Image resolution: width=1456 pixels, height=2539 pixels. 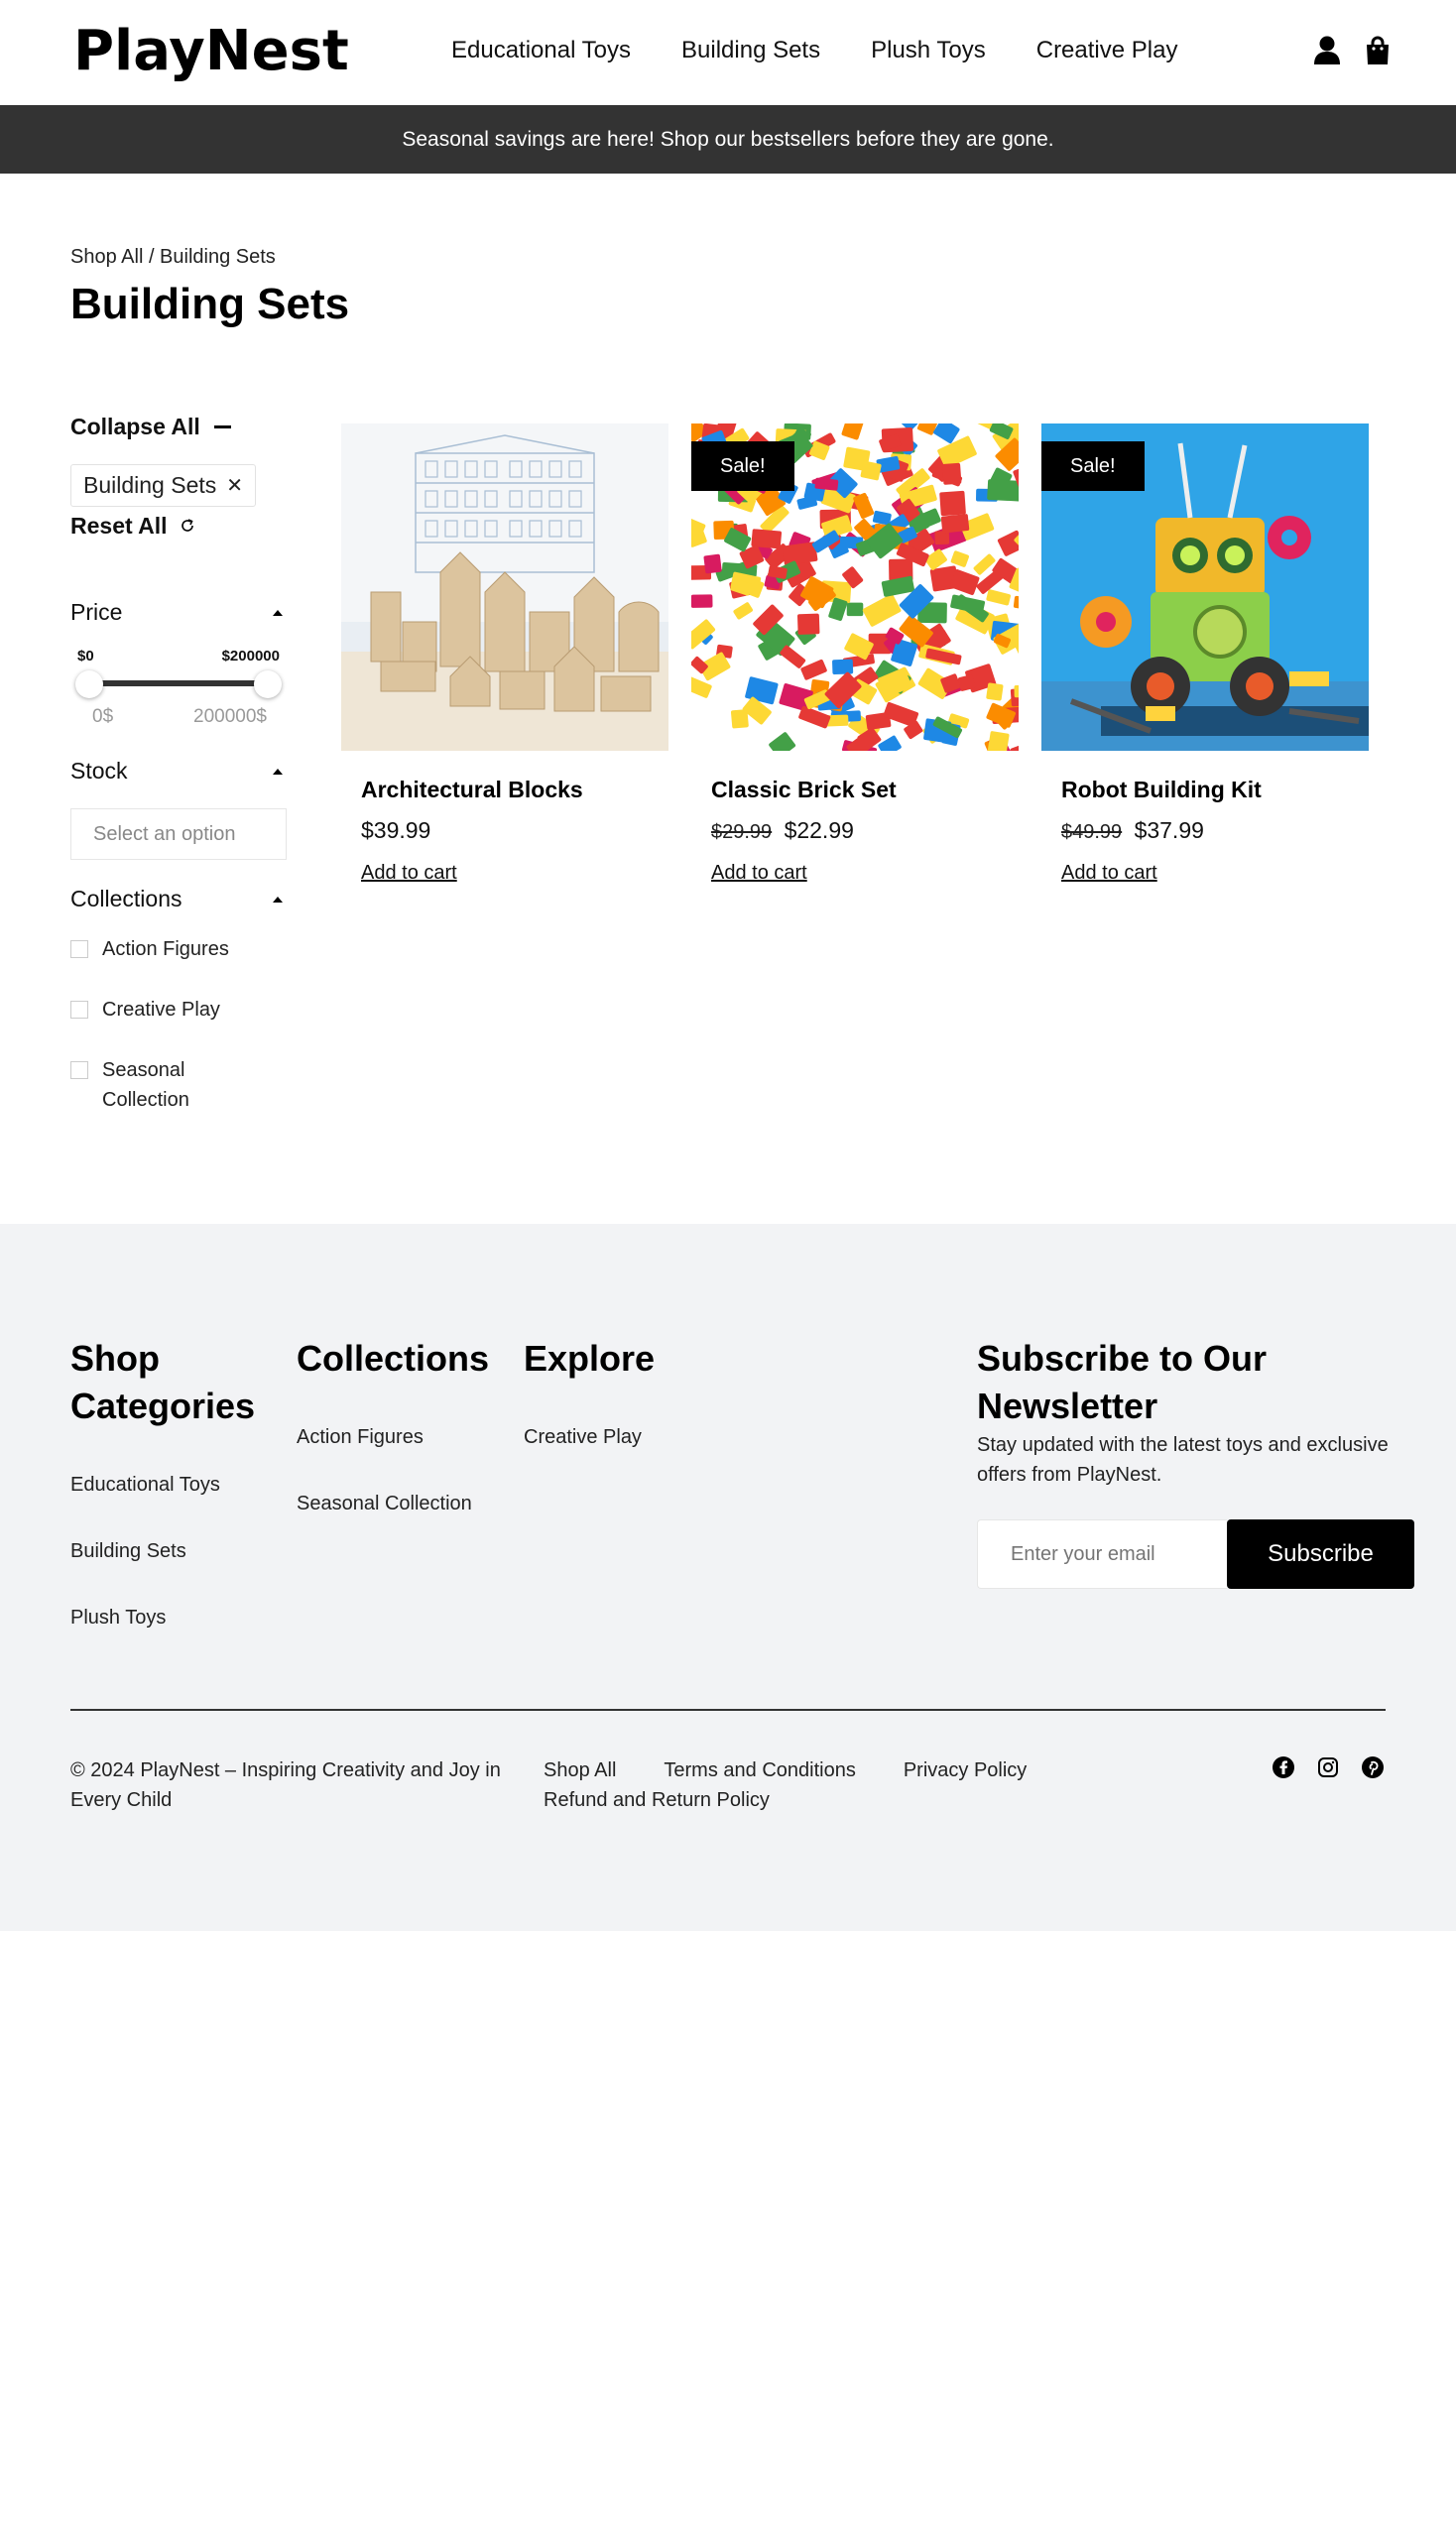 What do you see at coordinates (514, 831) in the screenshot?
I see `product-price: $39.99` at bounding box center [514, 831].